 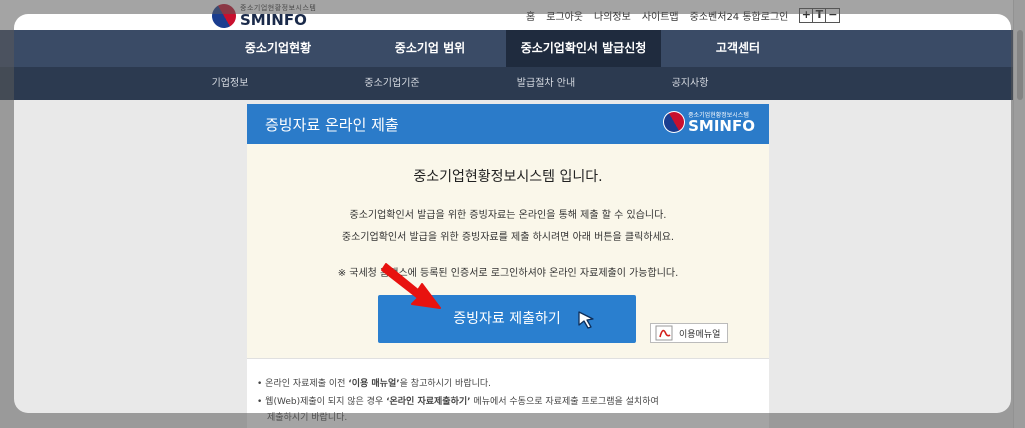 I want to click on nav-customer-center: 고객센터, so click(x=738, y=48).